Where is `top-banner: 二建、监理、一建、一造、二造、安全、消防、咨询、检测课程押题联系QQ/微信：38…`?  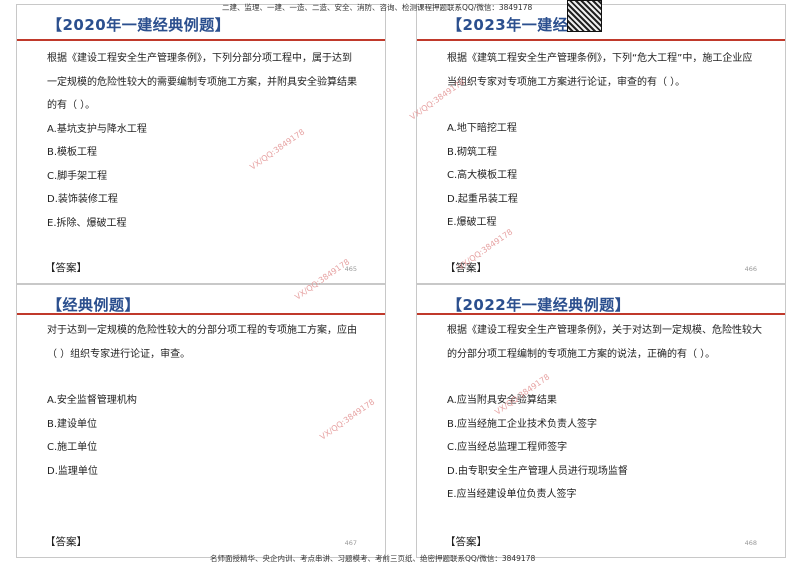
top-banner: 二建、监理、一建、一造、二造、安全、消防、咨询、检测课程押题联系QQ/微信：38… is located at coordinates (377, 7).